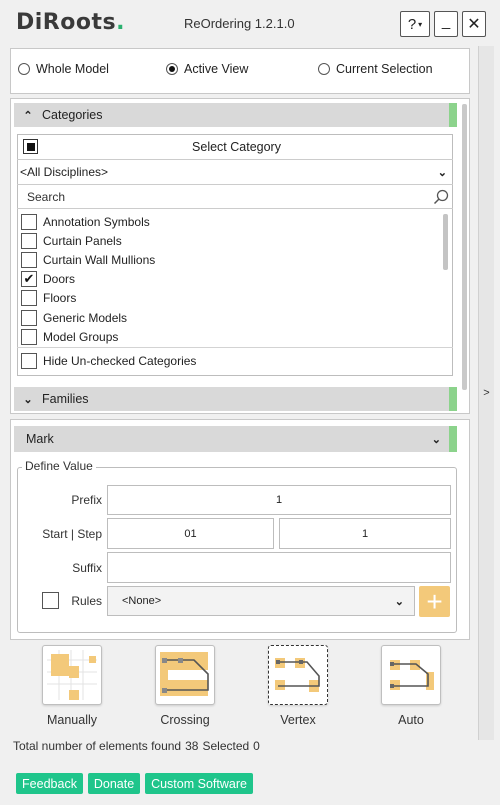 This screenshot has width=500, height=805. What do you see at coordinates (85, 317) in the screenshot?
I see `category-label: Generic Models` at bounding box center [85, 317].